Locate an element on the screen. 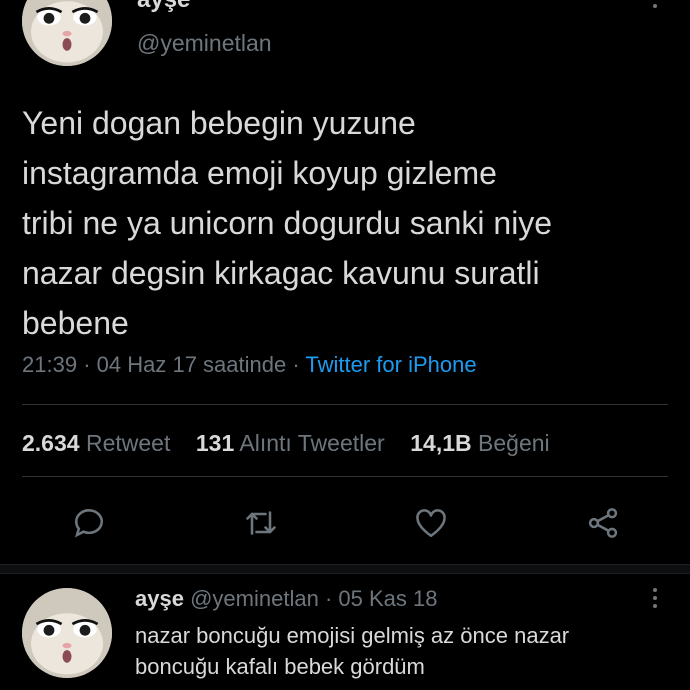  like-button is located at coordinates (431, 523).